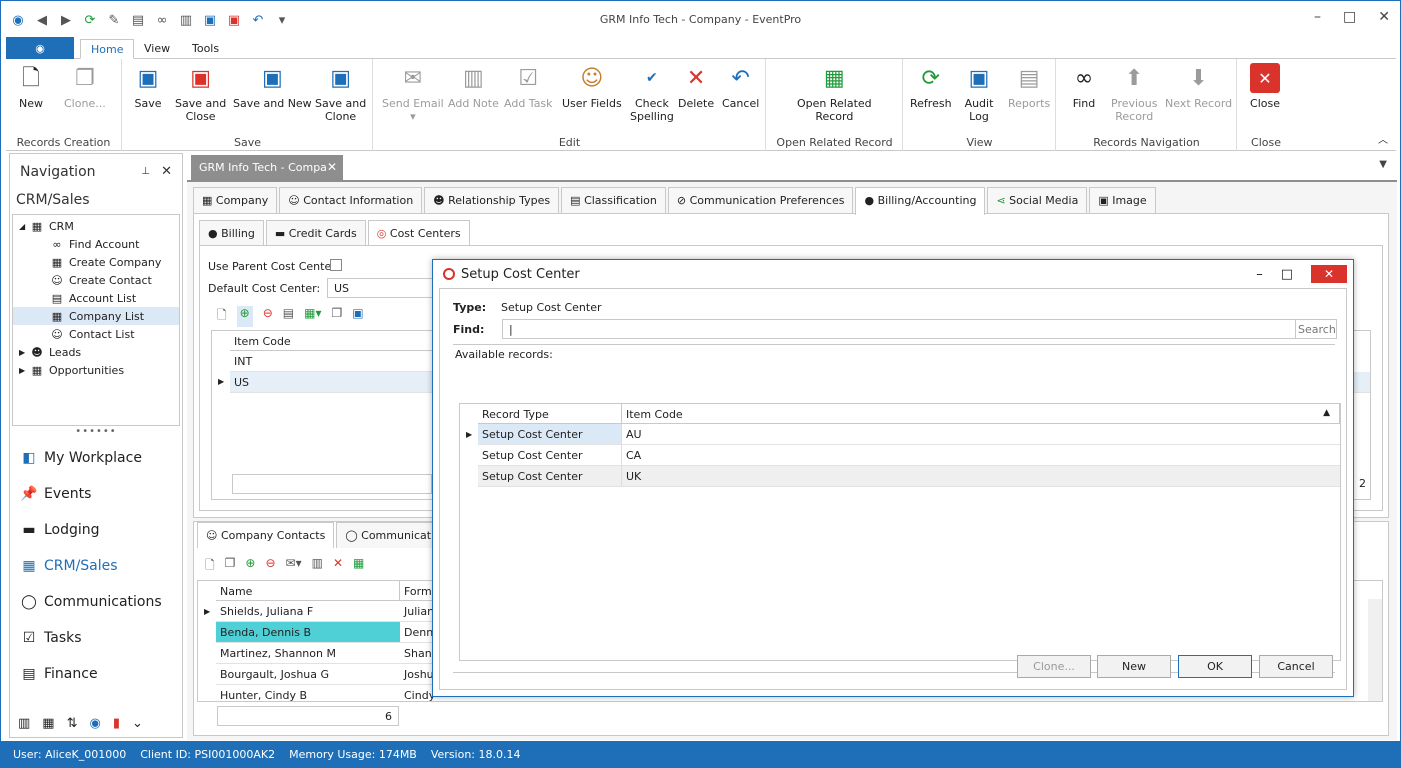  I want to click on table-cell: AU, so click(981, 434).